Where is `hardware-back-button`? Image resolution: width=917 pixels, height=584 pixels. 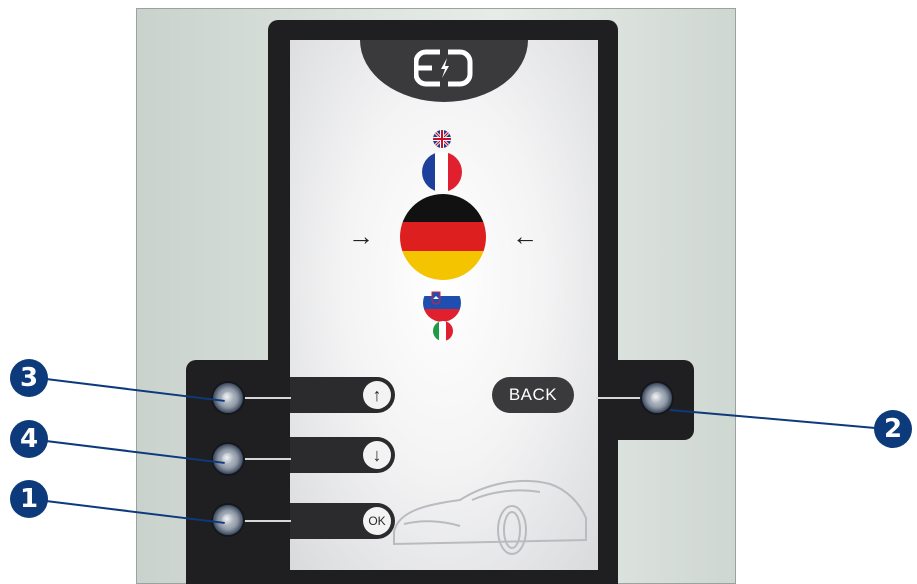 hardware-back-button is located at coordinates (657, 398).